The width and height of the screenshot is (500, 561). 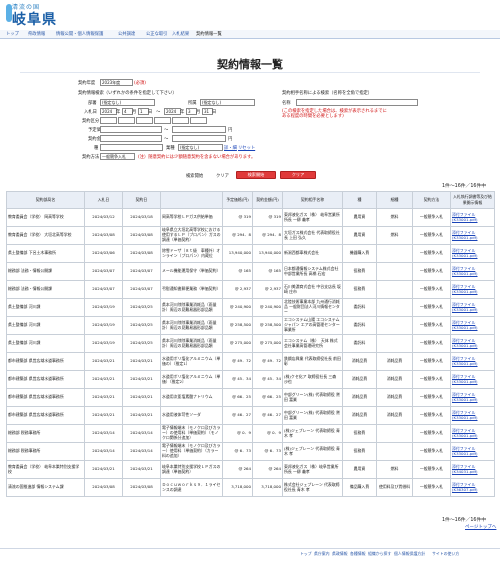 I want to click on price-from-input, so click(x=131, y=129).